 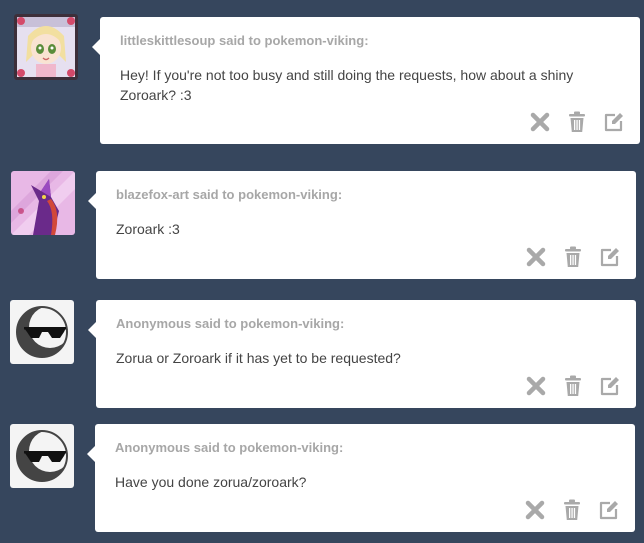 What do you see at coordinates (148, 229) in the screenshot?
I see `ask-message: Zoroark :3` at bounding box center [148, 229].